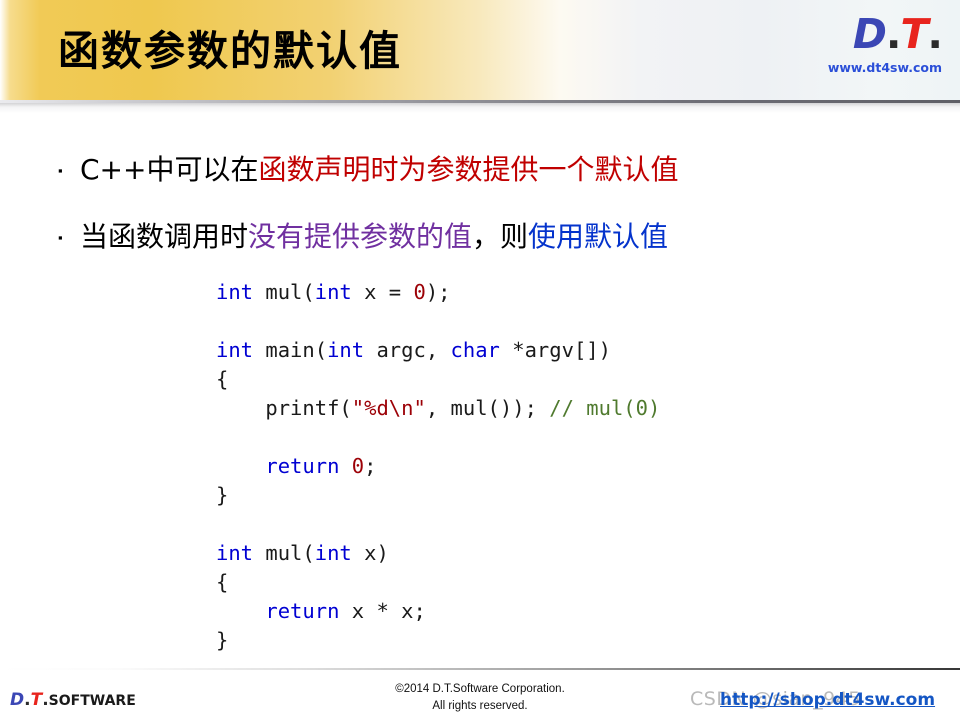 The height and width of the screenshot is (720, 960). Describe the element at coordinates (468, 169) in the screenshot. I see `bullet-segment-highlight: 函数声明时为参数提供一个默认值` at that location.